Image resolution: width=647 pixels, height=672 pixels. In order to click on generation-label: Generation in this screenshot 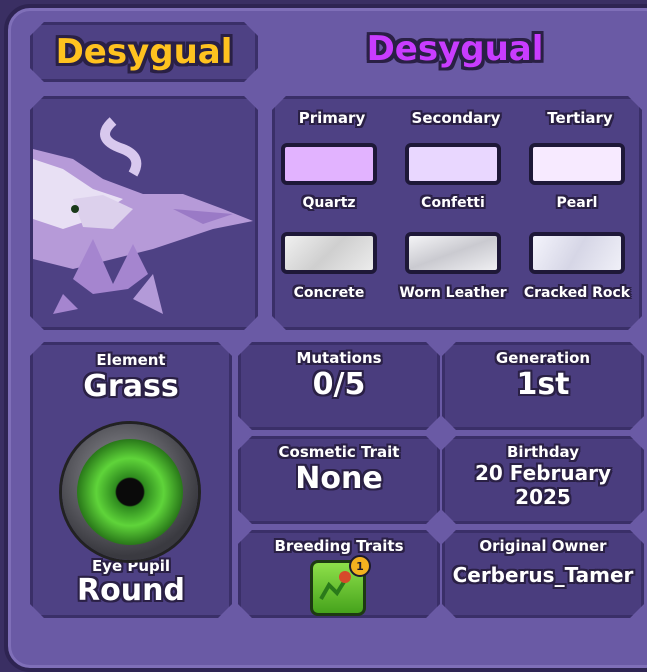, I will do `click(543, 358)`.